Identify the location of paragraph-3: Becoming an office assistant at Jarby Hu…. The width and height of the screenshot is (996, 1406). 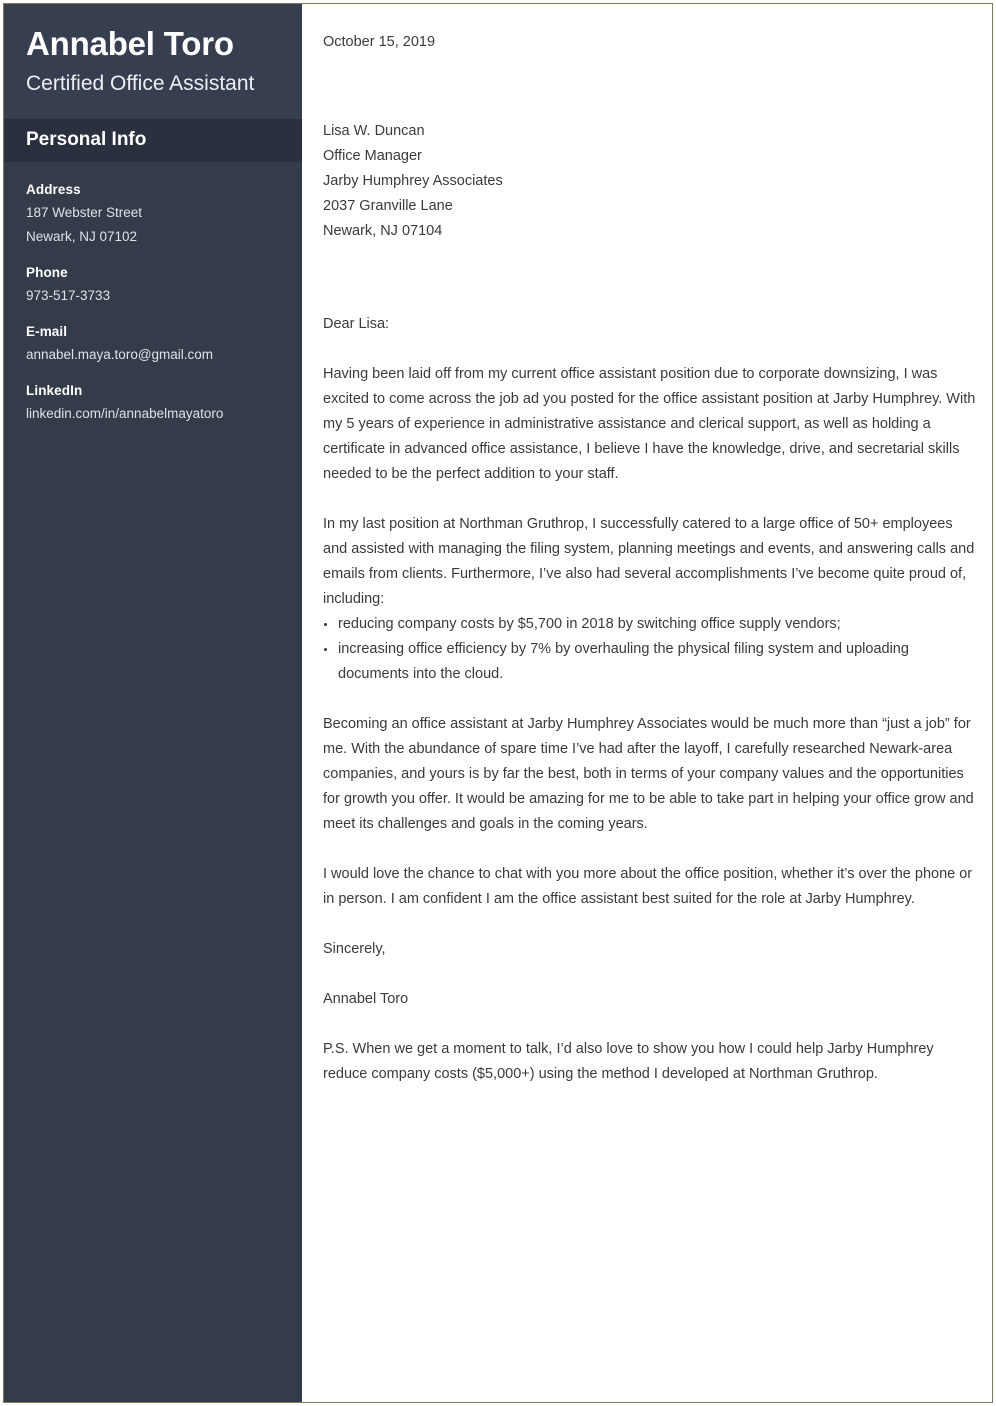
(648, 774).